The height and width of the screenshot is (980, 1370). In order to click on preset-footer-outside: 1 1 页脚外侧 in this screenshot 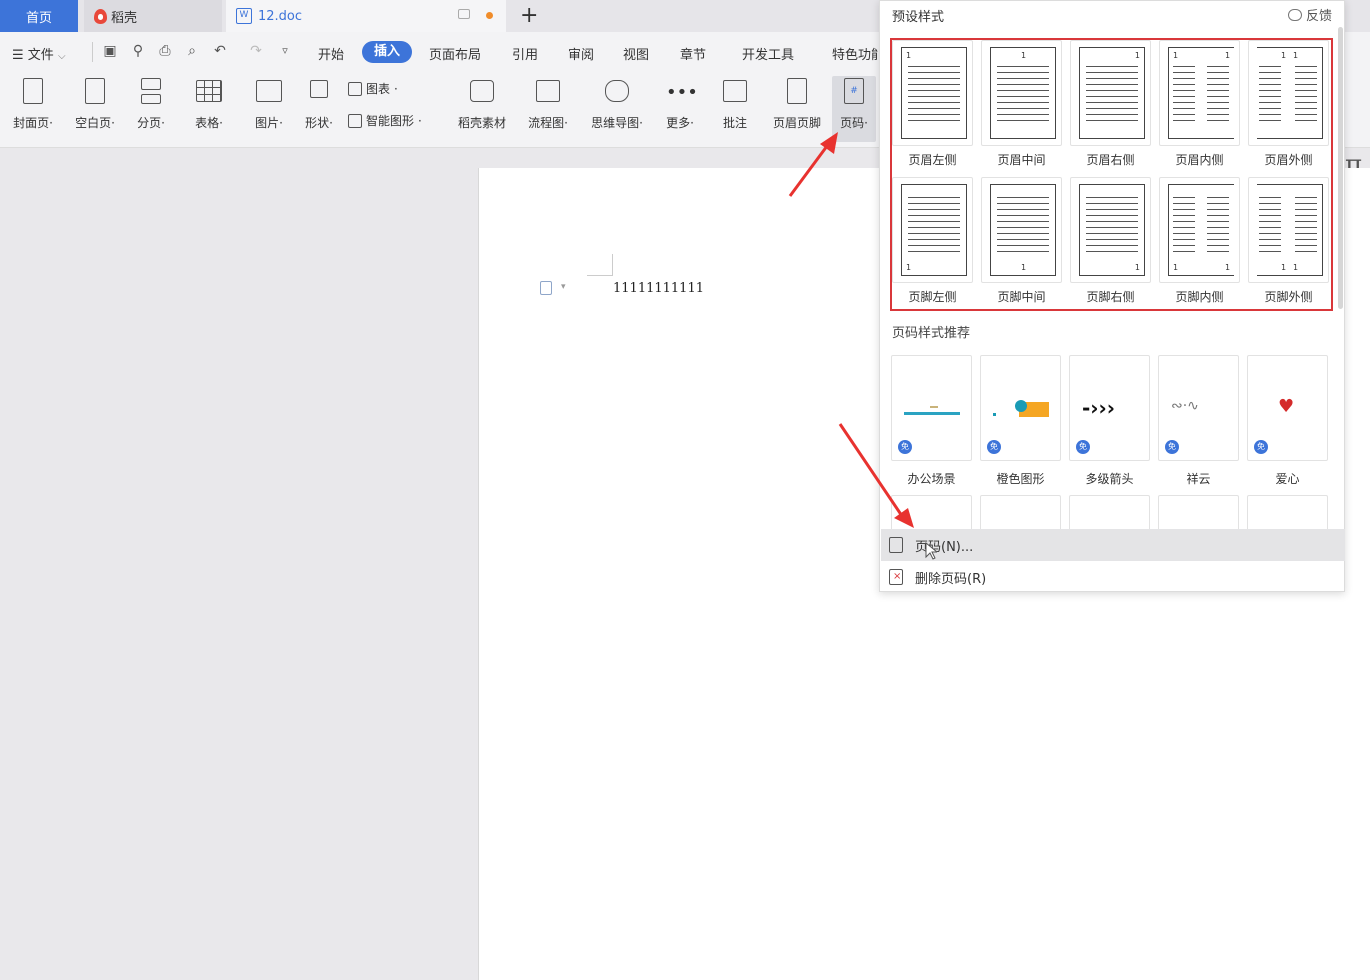, I will do `click(1288, 241)`.